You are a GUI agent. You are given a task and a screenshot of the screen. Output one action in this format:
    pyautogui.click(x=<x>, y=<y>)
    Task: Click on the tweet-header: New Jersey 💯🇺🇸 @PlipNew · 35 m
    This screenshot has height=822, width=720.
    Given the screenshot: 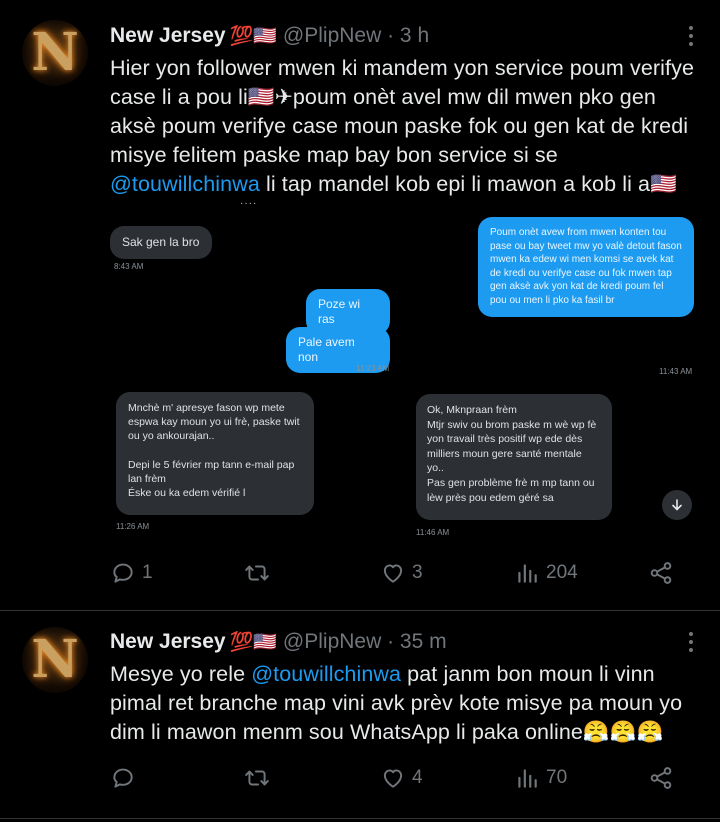 What is the action you would take?
    pyautogui.click(x=278, y=642)
    